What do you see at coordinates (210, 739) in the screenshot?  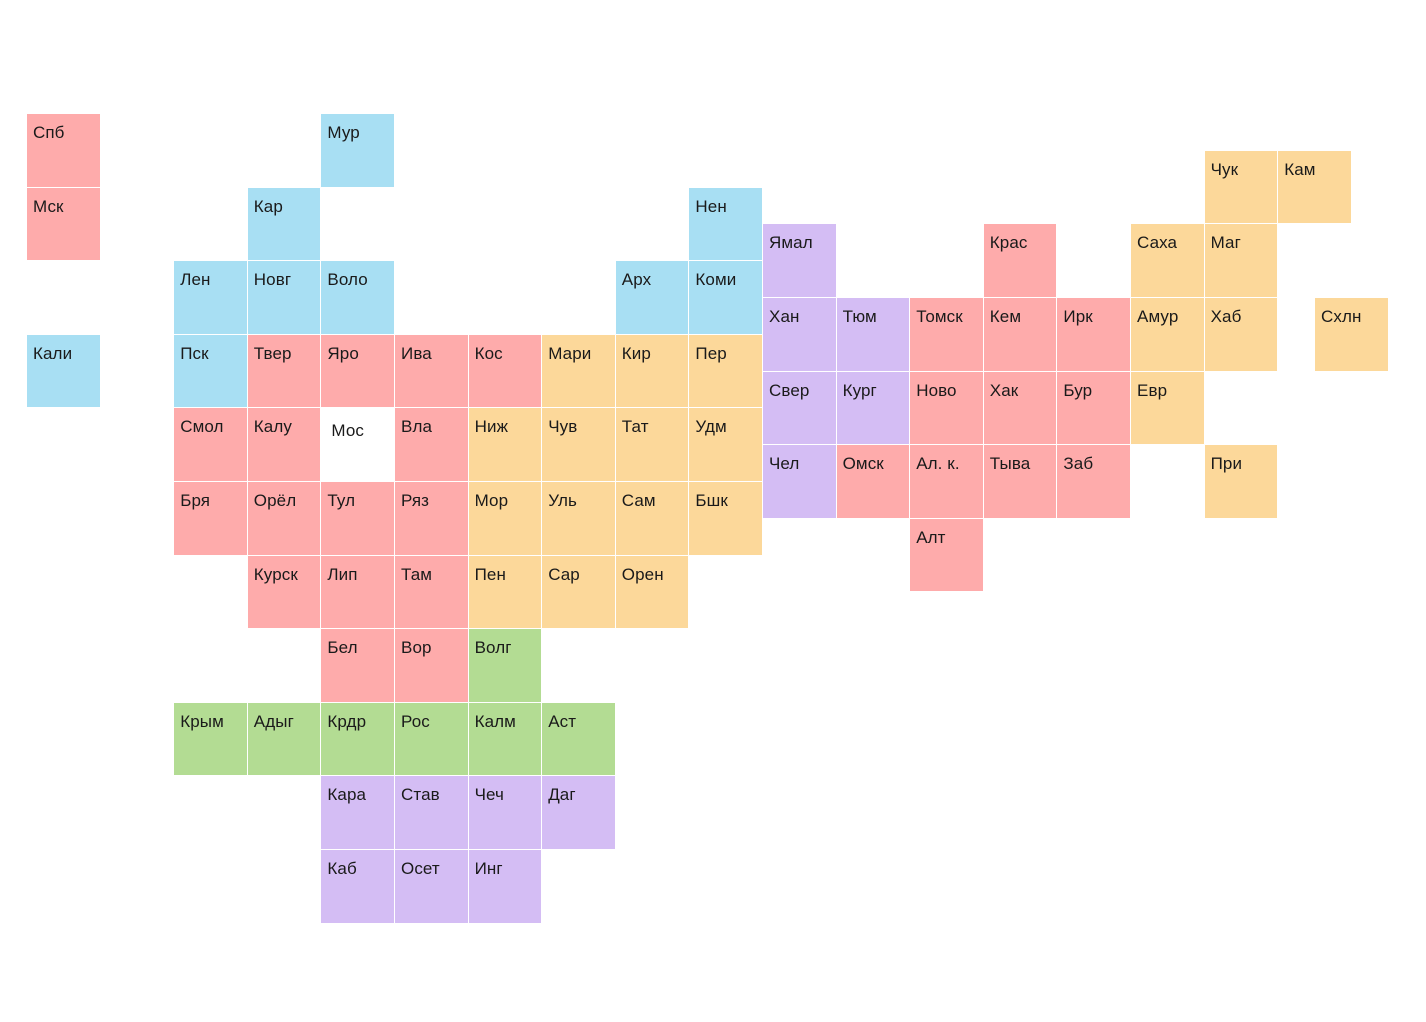 I see `region-tile: Крым` at bounding box center [210, 739].